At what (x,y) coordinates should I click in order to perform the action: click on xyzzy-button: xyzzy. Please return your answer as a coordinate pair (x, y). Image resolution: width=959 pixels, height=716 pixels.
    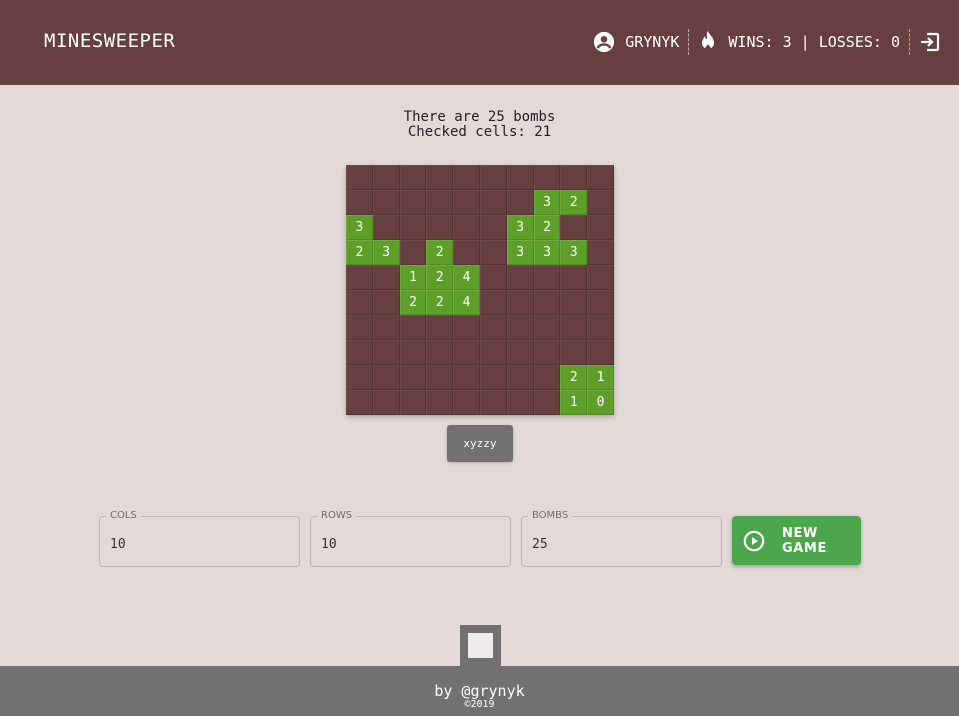
    Looking at the image, I should click on (480, 443).